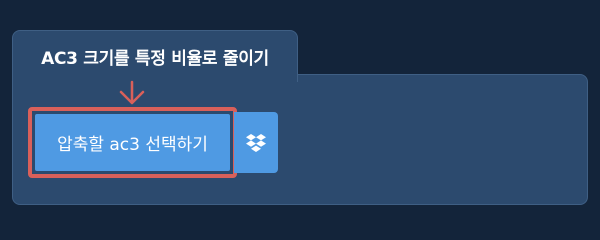 Image resolution: width=600 pixels, height=240 pixels. I want to click on dropbox-icon, so click(256, 142).